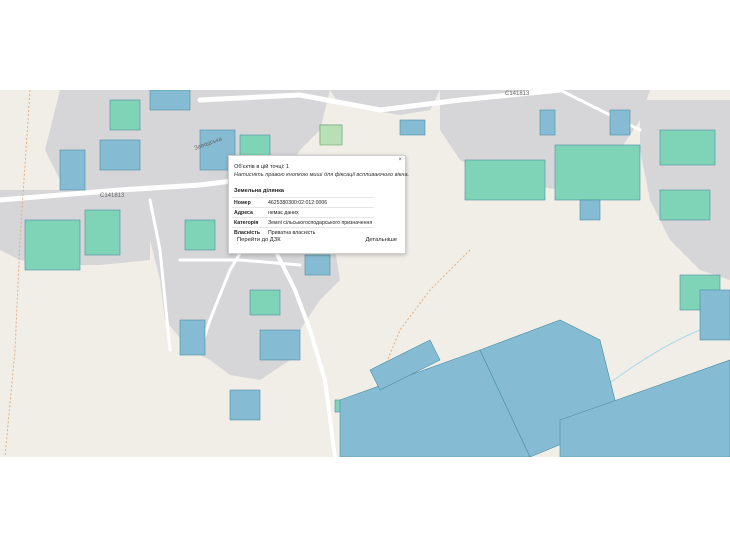 The height and width of the screenshot is (547, 730). Describe the element at coordinates (320, 222) in the screenshot. I see `attr-value-category: Землі сільськогосподарського призначення` at that location.